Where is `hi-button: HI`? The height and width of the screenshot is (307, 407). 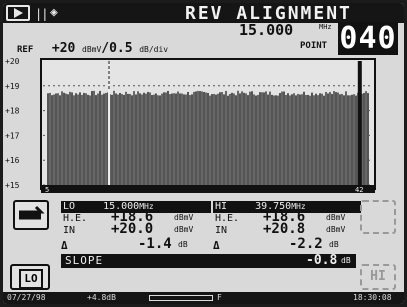
hi-button: HI is located at coordinates (378, 277).